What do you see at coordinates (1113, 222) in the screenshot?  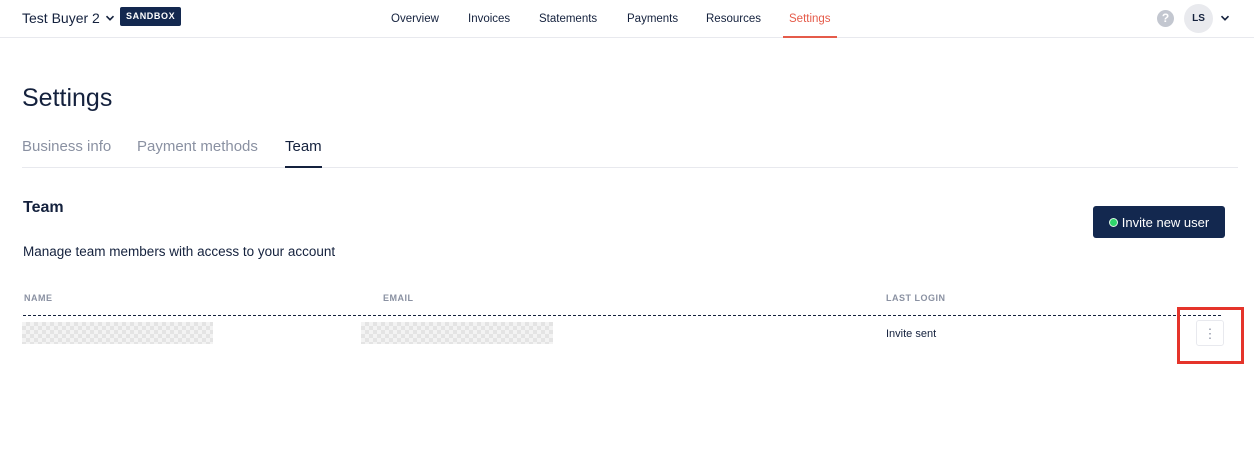 I see `status-dot-icon` at bounding box center [1113, 222].